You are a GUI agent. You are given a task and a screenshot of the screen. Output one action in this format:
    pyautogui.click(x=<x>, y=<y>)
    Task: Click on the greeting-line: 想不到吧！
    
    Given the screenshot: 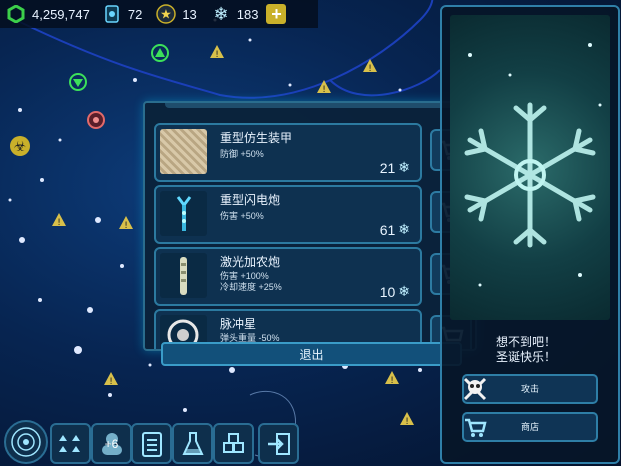 What is the action you would take?
    pyautogui.click(x=526, y=342)
    